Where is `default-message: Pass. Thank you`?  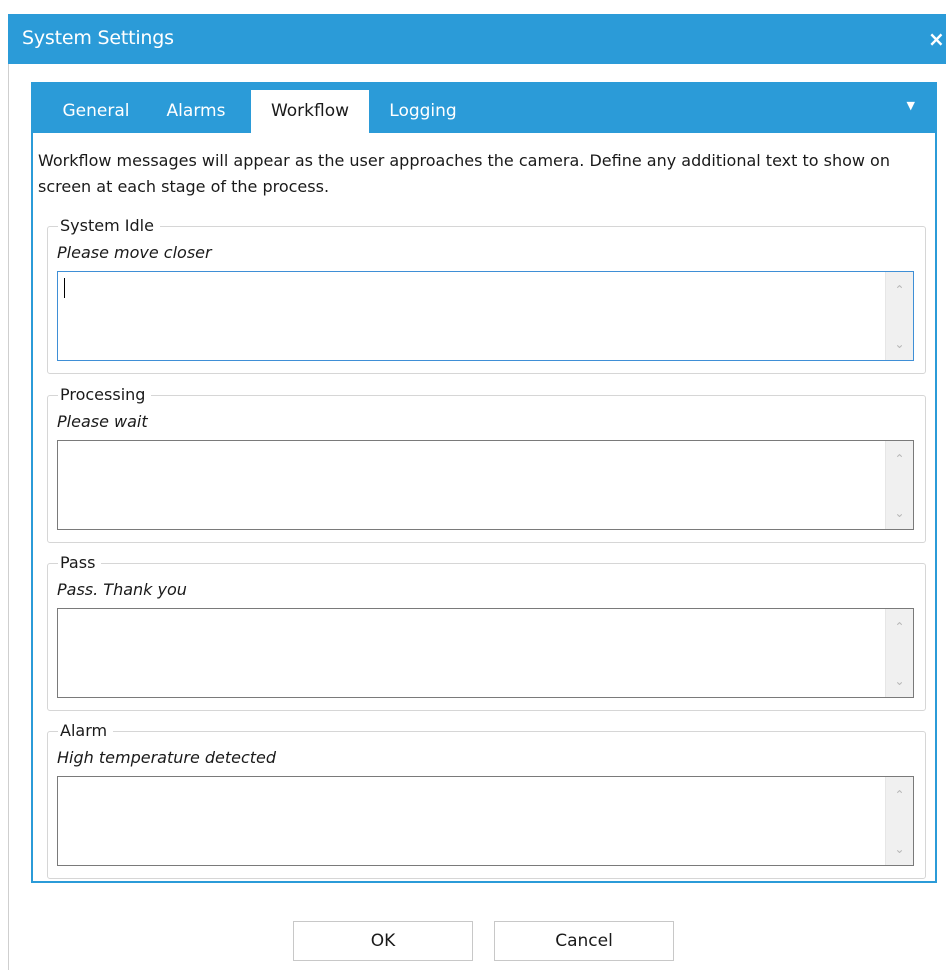
default-message: Pass. Thank you is located at coordinates (122, 589).